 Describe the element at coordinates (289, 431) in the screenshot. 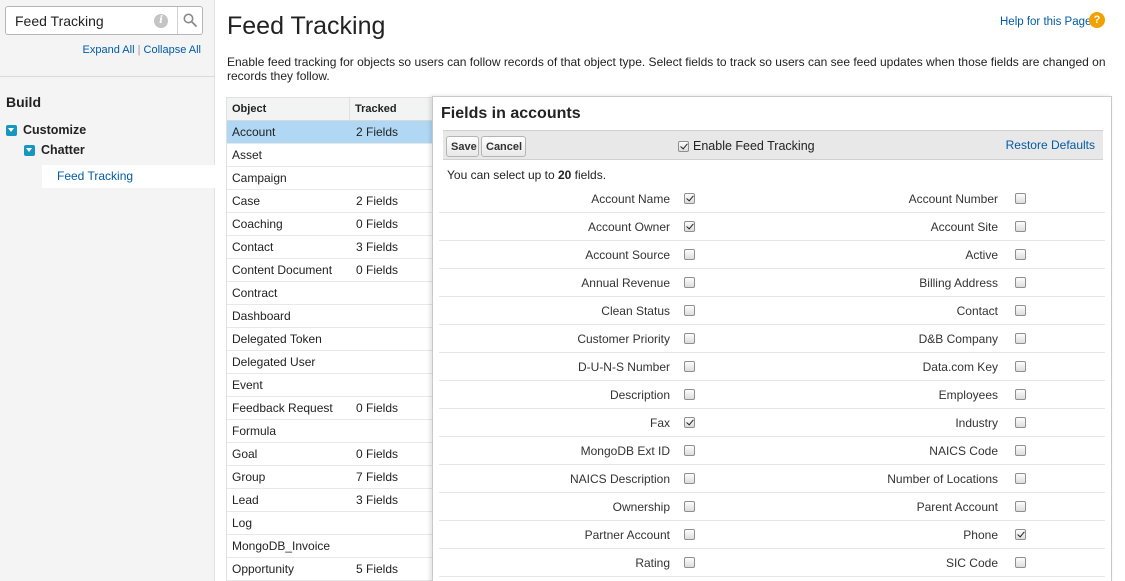

I see `object-name: Formula` at that location.